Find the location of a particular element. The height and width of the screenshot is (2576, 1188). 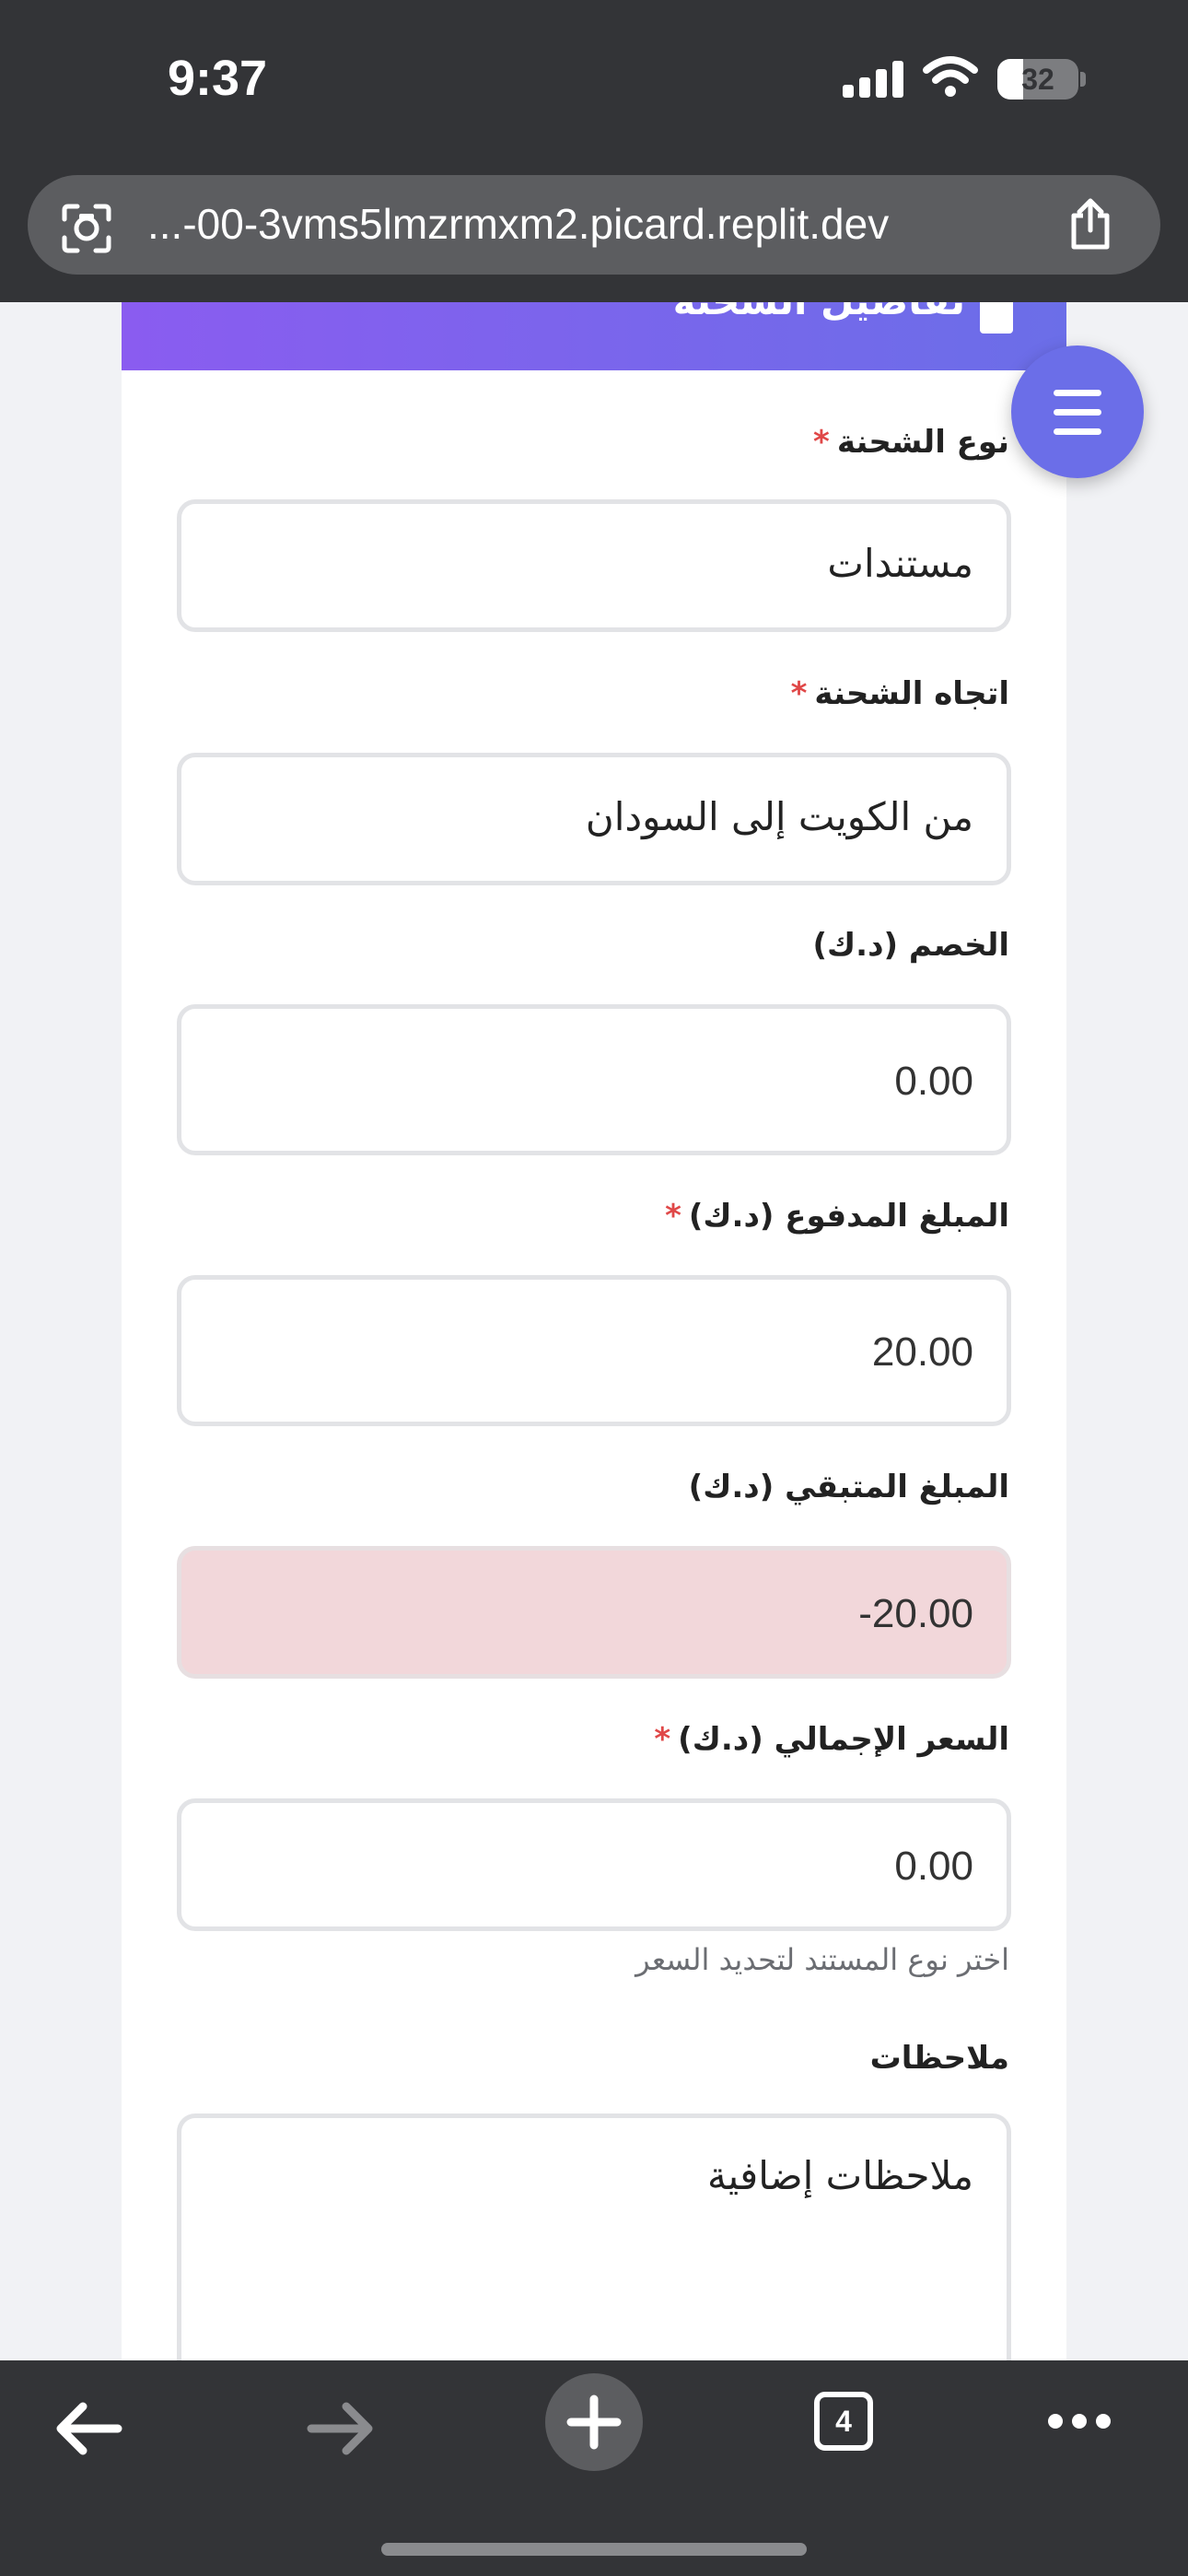

browser-address-area: ...-00-3vms5lmzrmxm2.picard.replit.dev is located at coordinates (594, 234).